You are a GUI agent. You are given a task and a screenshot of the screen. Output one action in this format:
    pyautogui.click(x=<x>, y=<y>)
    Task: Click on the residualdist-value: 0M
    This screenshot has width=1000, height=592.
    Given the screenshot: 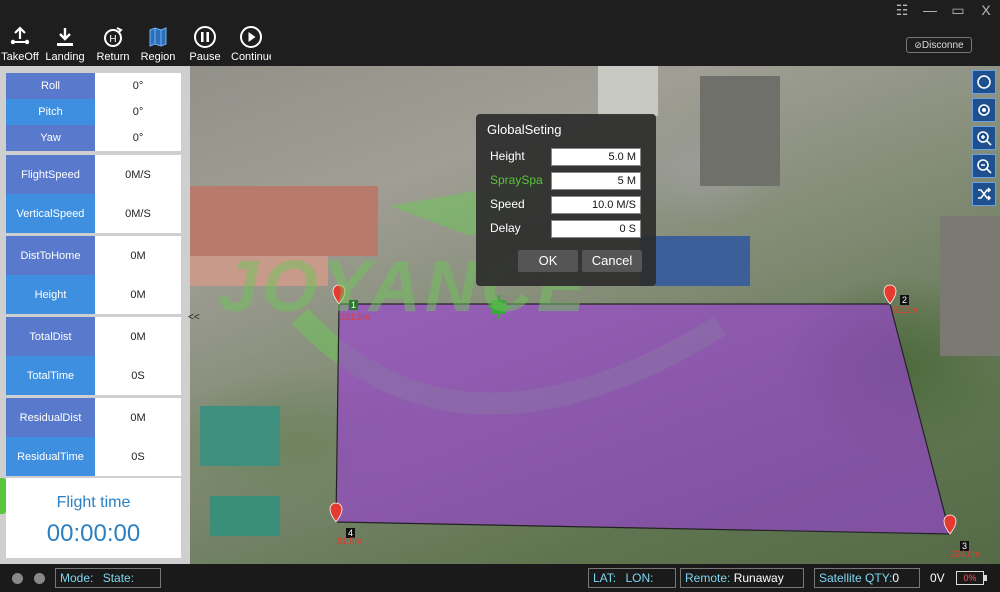 What is the action you would take?
    pyautogui.click(x=138, y=417)
    